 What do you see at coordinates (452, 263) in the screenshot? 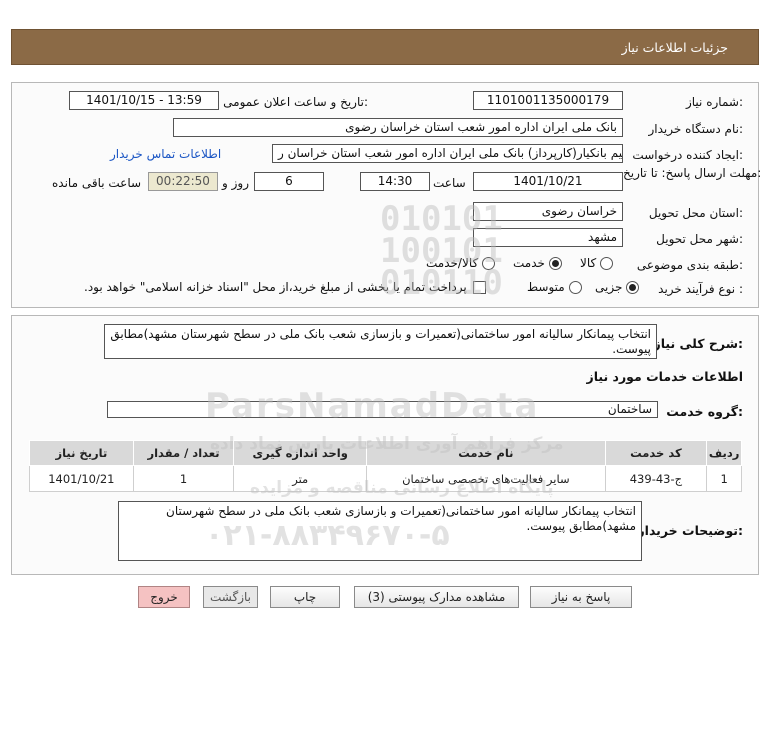
I see `category-option-goods-service: کالا/خدمت` at bounding box center [452, 263].